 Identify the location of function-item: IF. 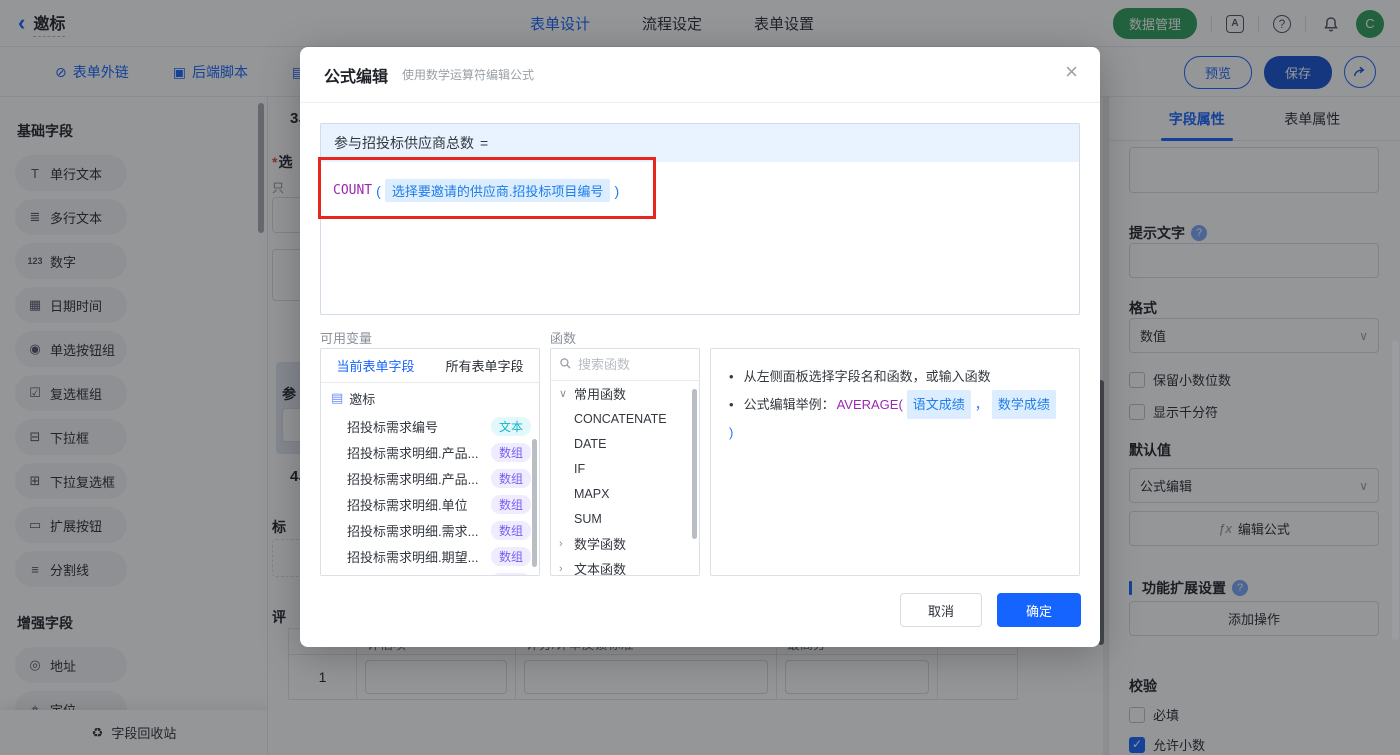
(625, 468).